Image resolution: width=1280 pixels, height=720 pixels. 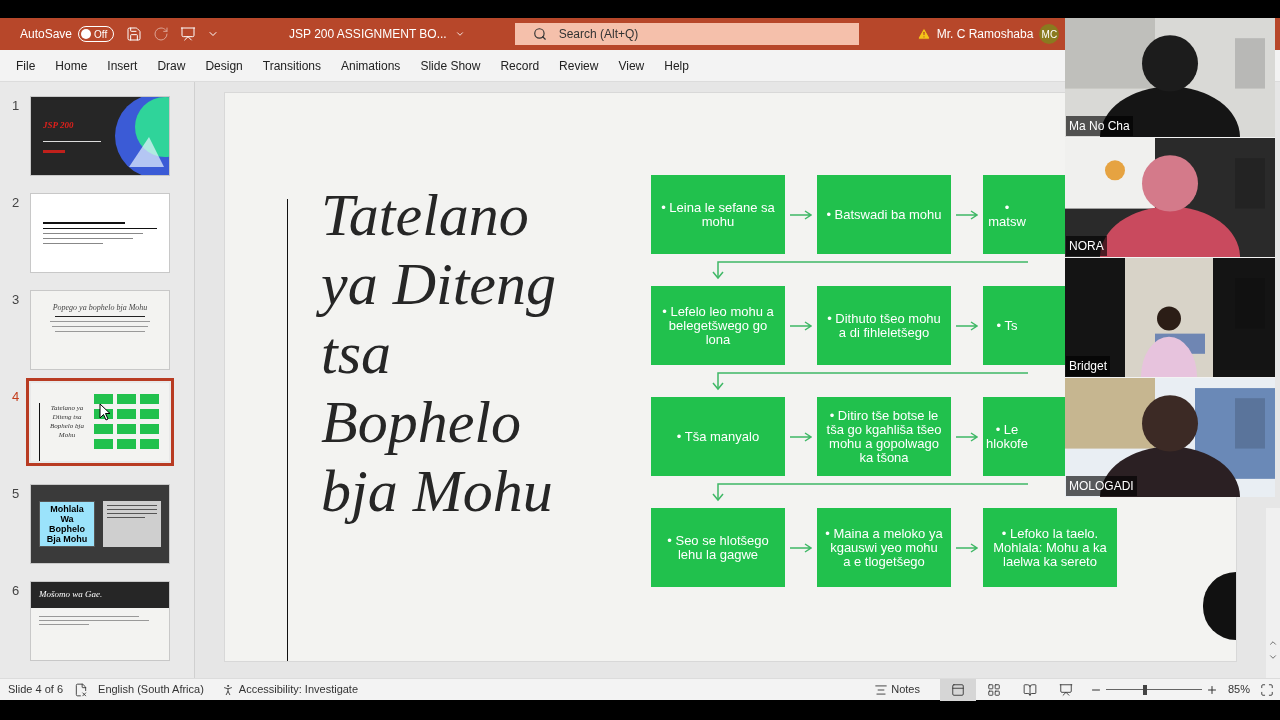 I want to click on warning-icon, so click(x=923, y=34).